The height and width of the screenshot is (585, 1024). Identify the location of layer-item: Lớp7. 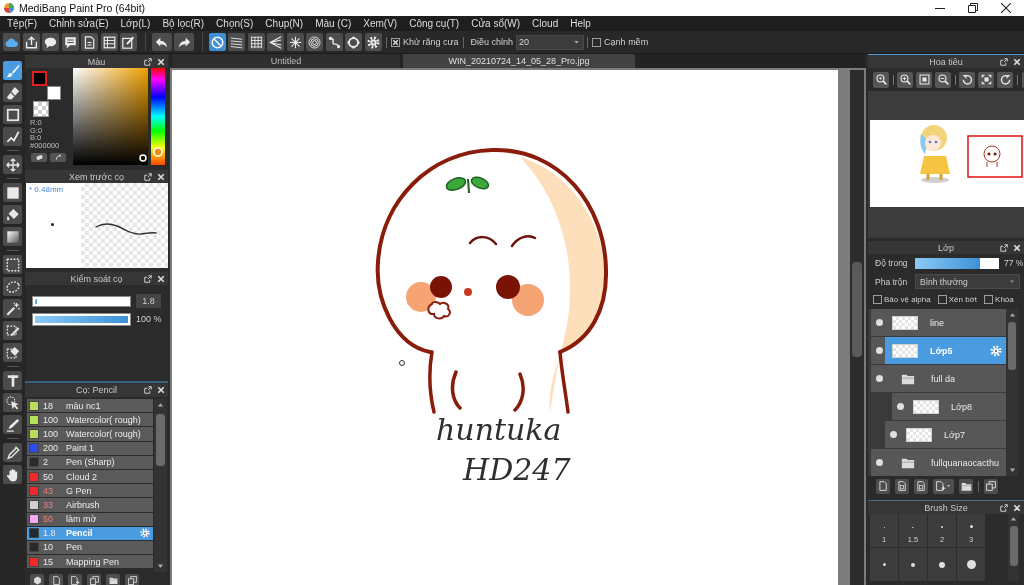
(945, 434).